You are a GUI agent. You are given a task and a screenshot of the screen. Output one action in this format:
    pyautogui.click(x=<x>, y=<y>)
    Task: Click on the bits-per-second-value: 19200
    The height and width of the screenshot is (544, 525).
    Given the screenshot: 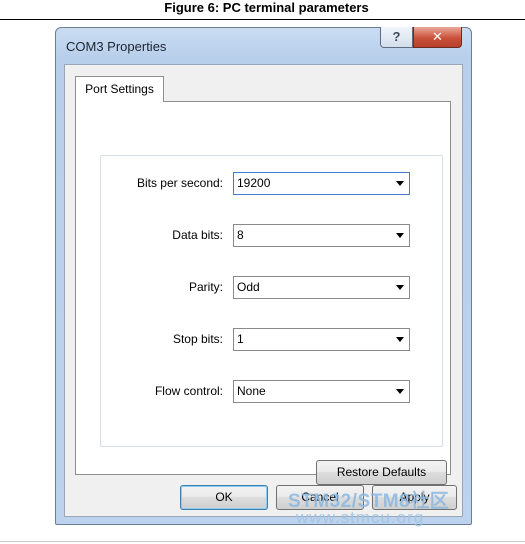 What is the action you would take?
    pyautogui.click(x=254, y=183)
    